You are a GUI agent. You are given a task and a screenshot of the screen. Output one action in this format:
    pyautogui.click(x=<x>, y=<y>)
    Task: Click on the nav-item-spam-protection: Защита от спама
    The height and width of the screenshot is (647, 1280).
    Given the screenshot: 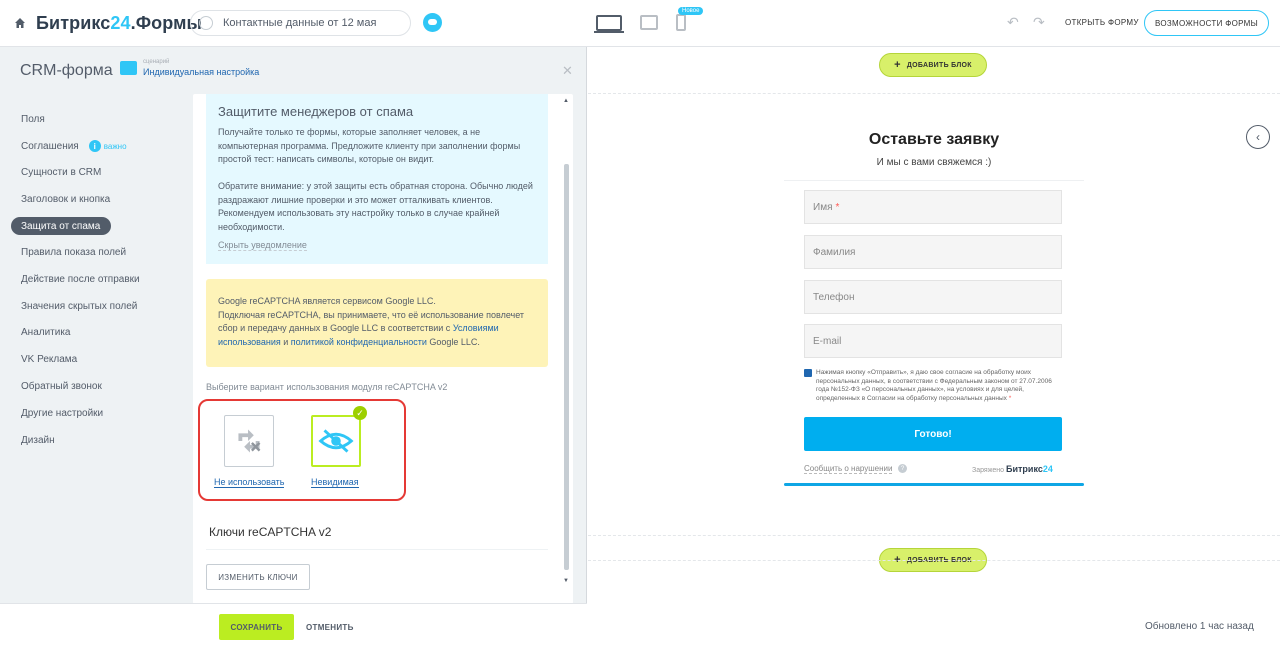 What is the action you would take?
    pyautogui.click(x=61, y=226)
    